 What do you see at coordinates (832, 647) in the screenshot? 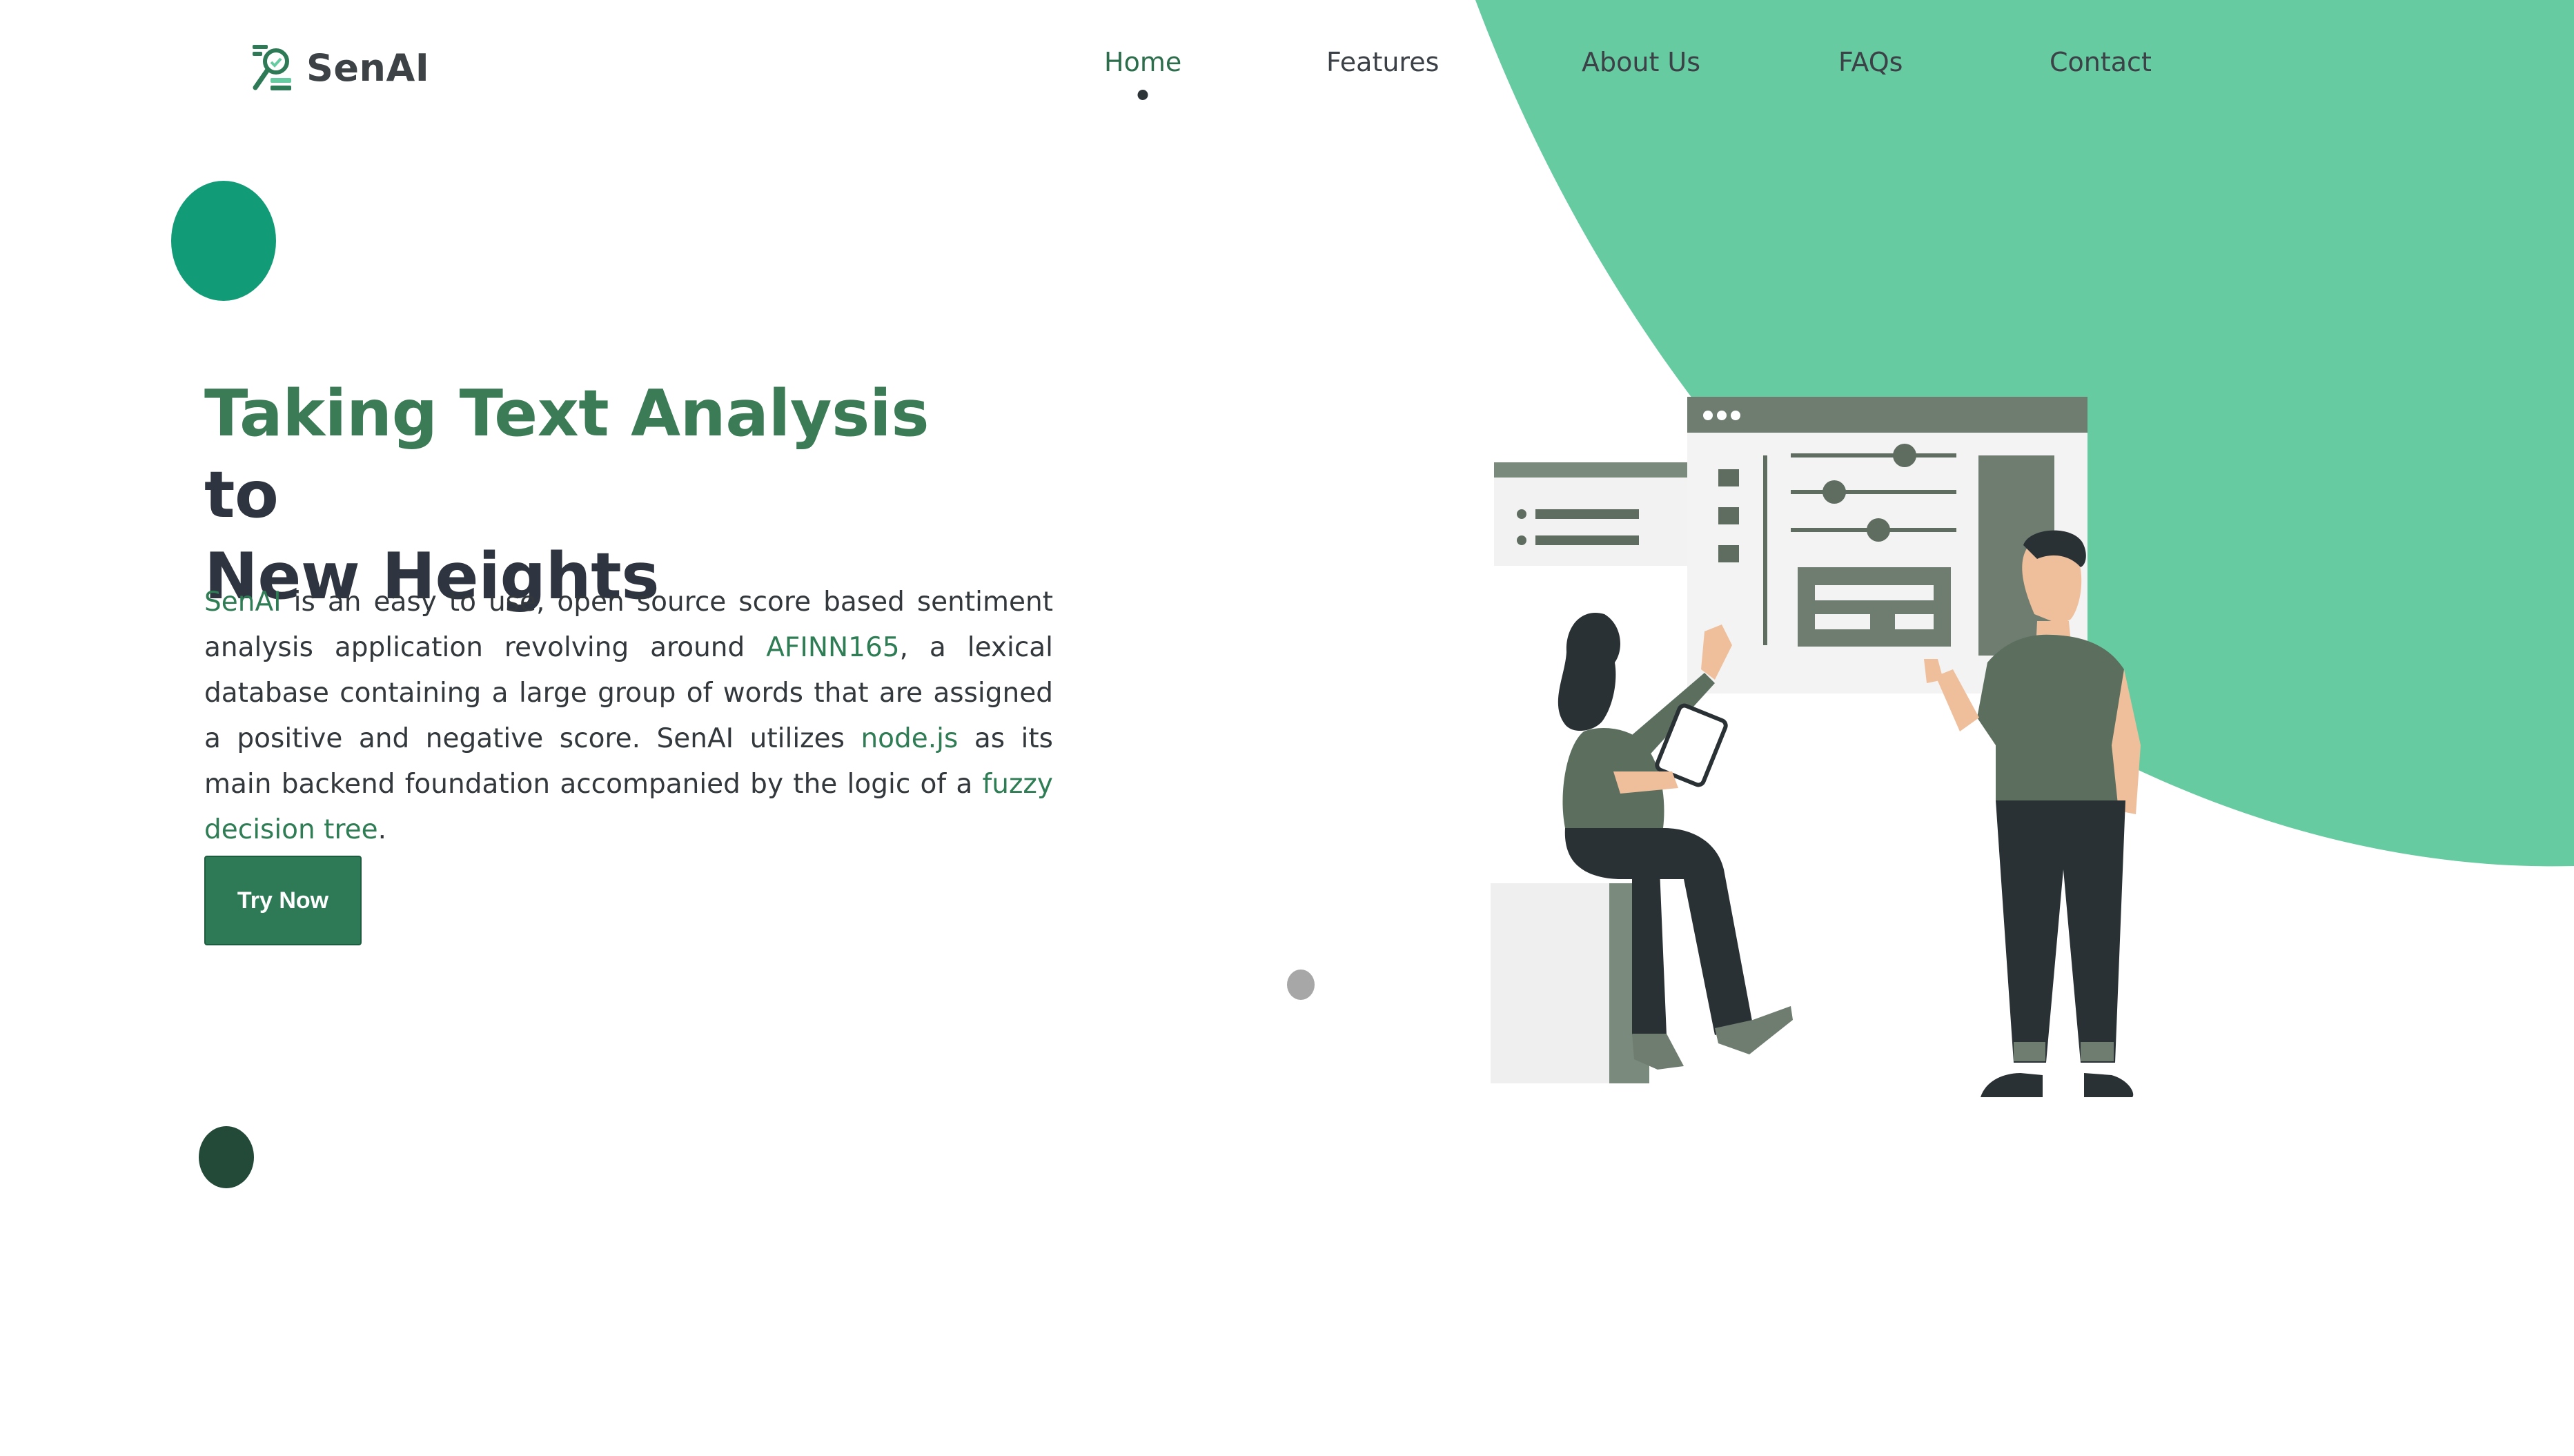
I see `afinn165-link: AFINN165` at bounding box center [832, 647].